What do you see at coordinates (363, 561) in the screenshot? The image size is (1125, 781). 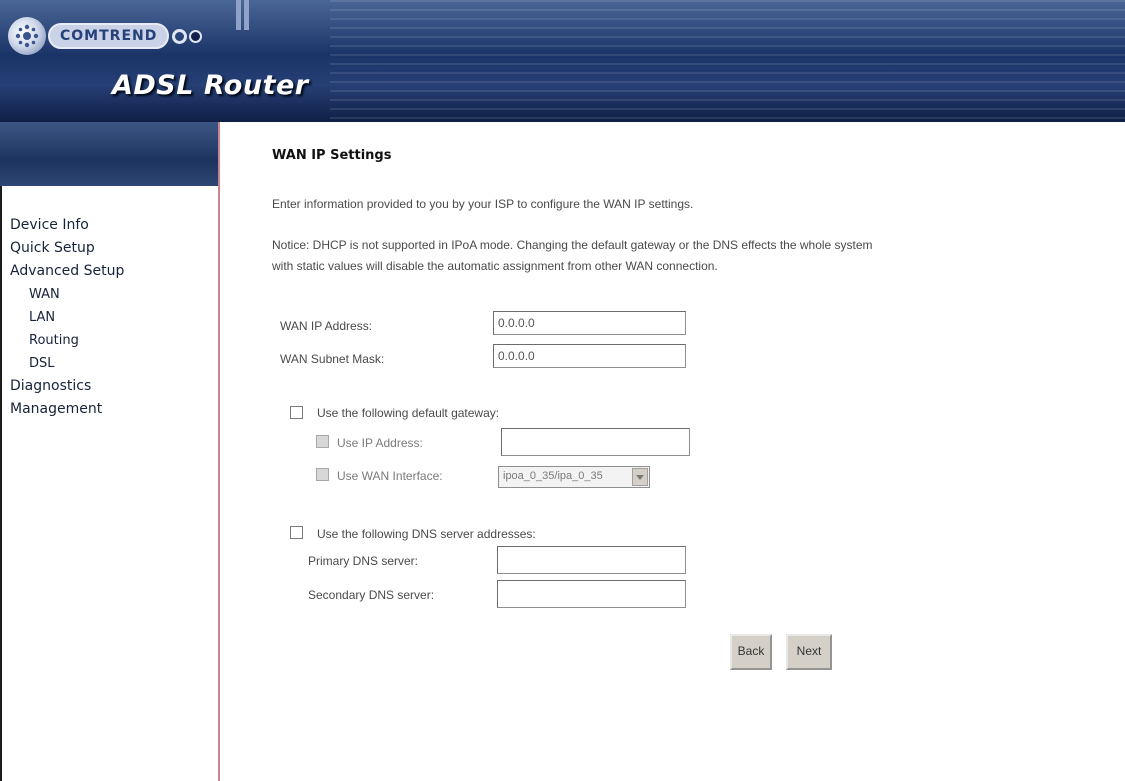 I see `primary-dns-label: Primary DNS server:` at bounding box center [363, 561].